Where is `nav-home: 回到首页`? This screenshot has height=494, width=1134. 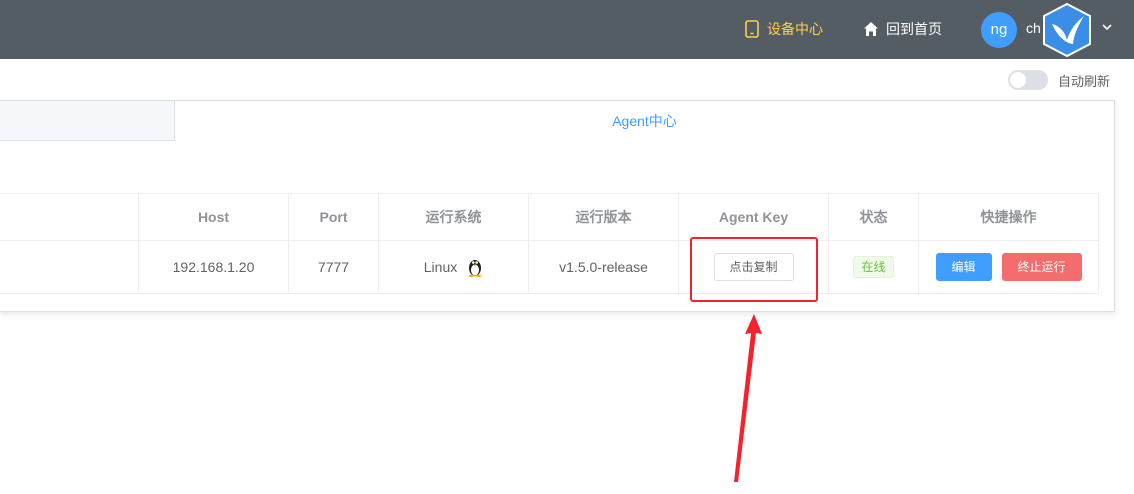 nav-home: 回到首页 is located at coordinates (902, 29).